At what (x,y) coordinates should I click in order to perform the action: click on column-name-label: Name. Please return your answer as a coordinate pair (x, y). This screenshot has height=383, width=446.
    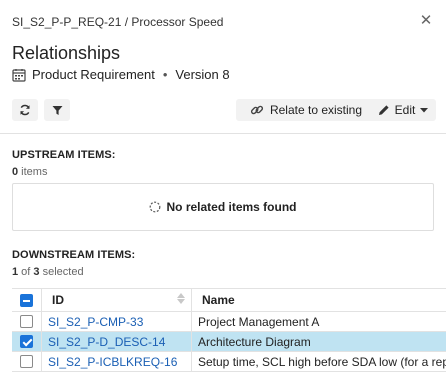
    Looking at the image, I should click on (218, 300).